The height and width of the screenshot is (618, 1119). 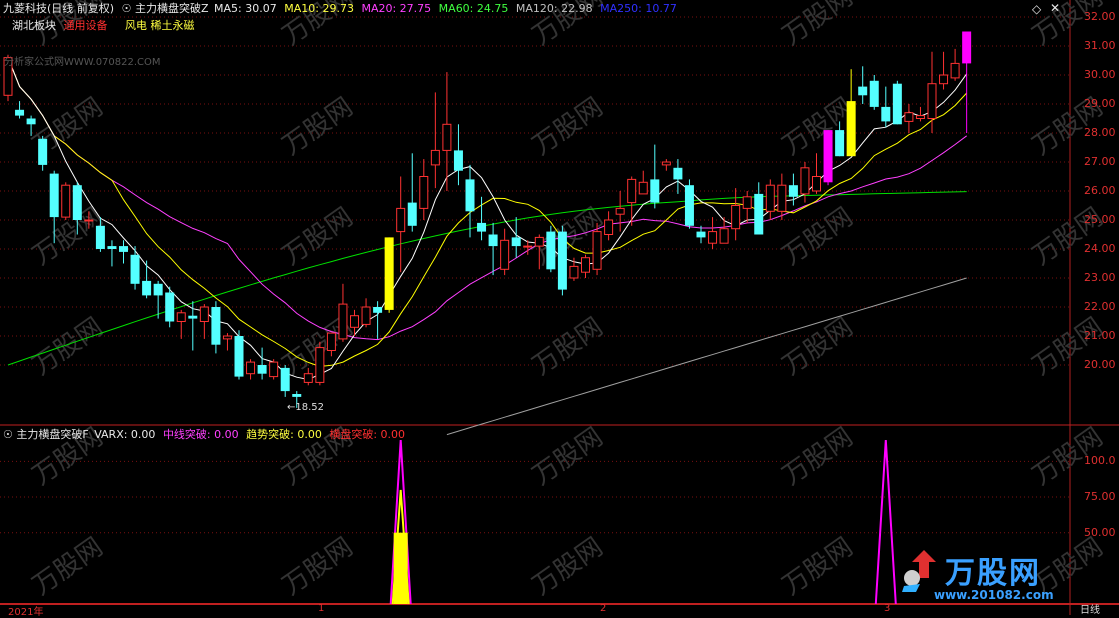 What do you see at coordinates (885, 522) in the screenshot?
I see `signal-spike` at bounding box center [885, 522].